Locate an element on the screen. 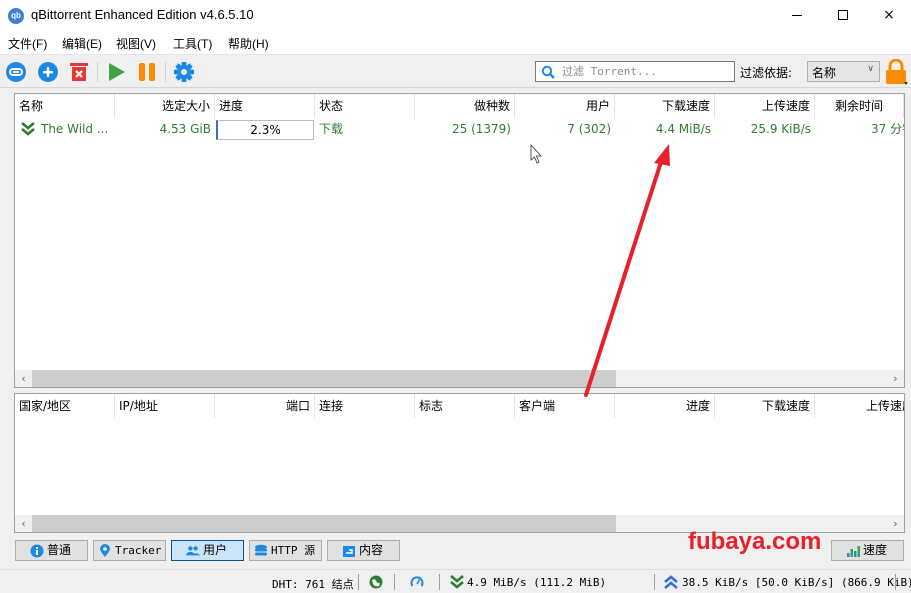 The width and height of the screenshot is (911, 593). column-header-peers: 用户 is located at coordinates (565, 106).